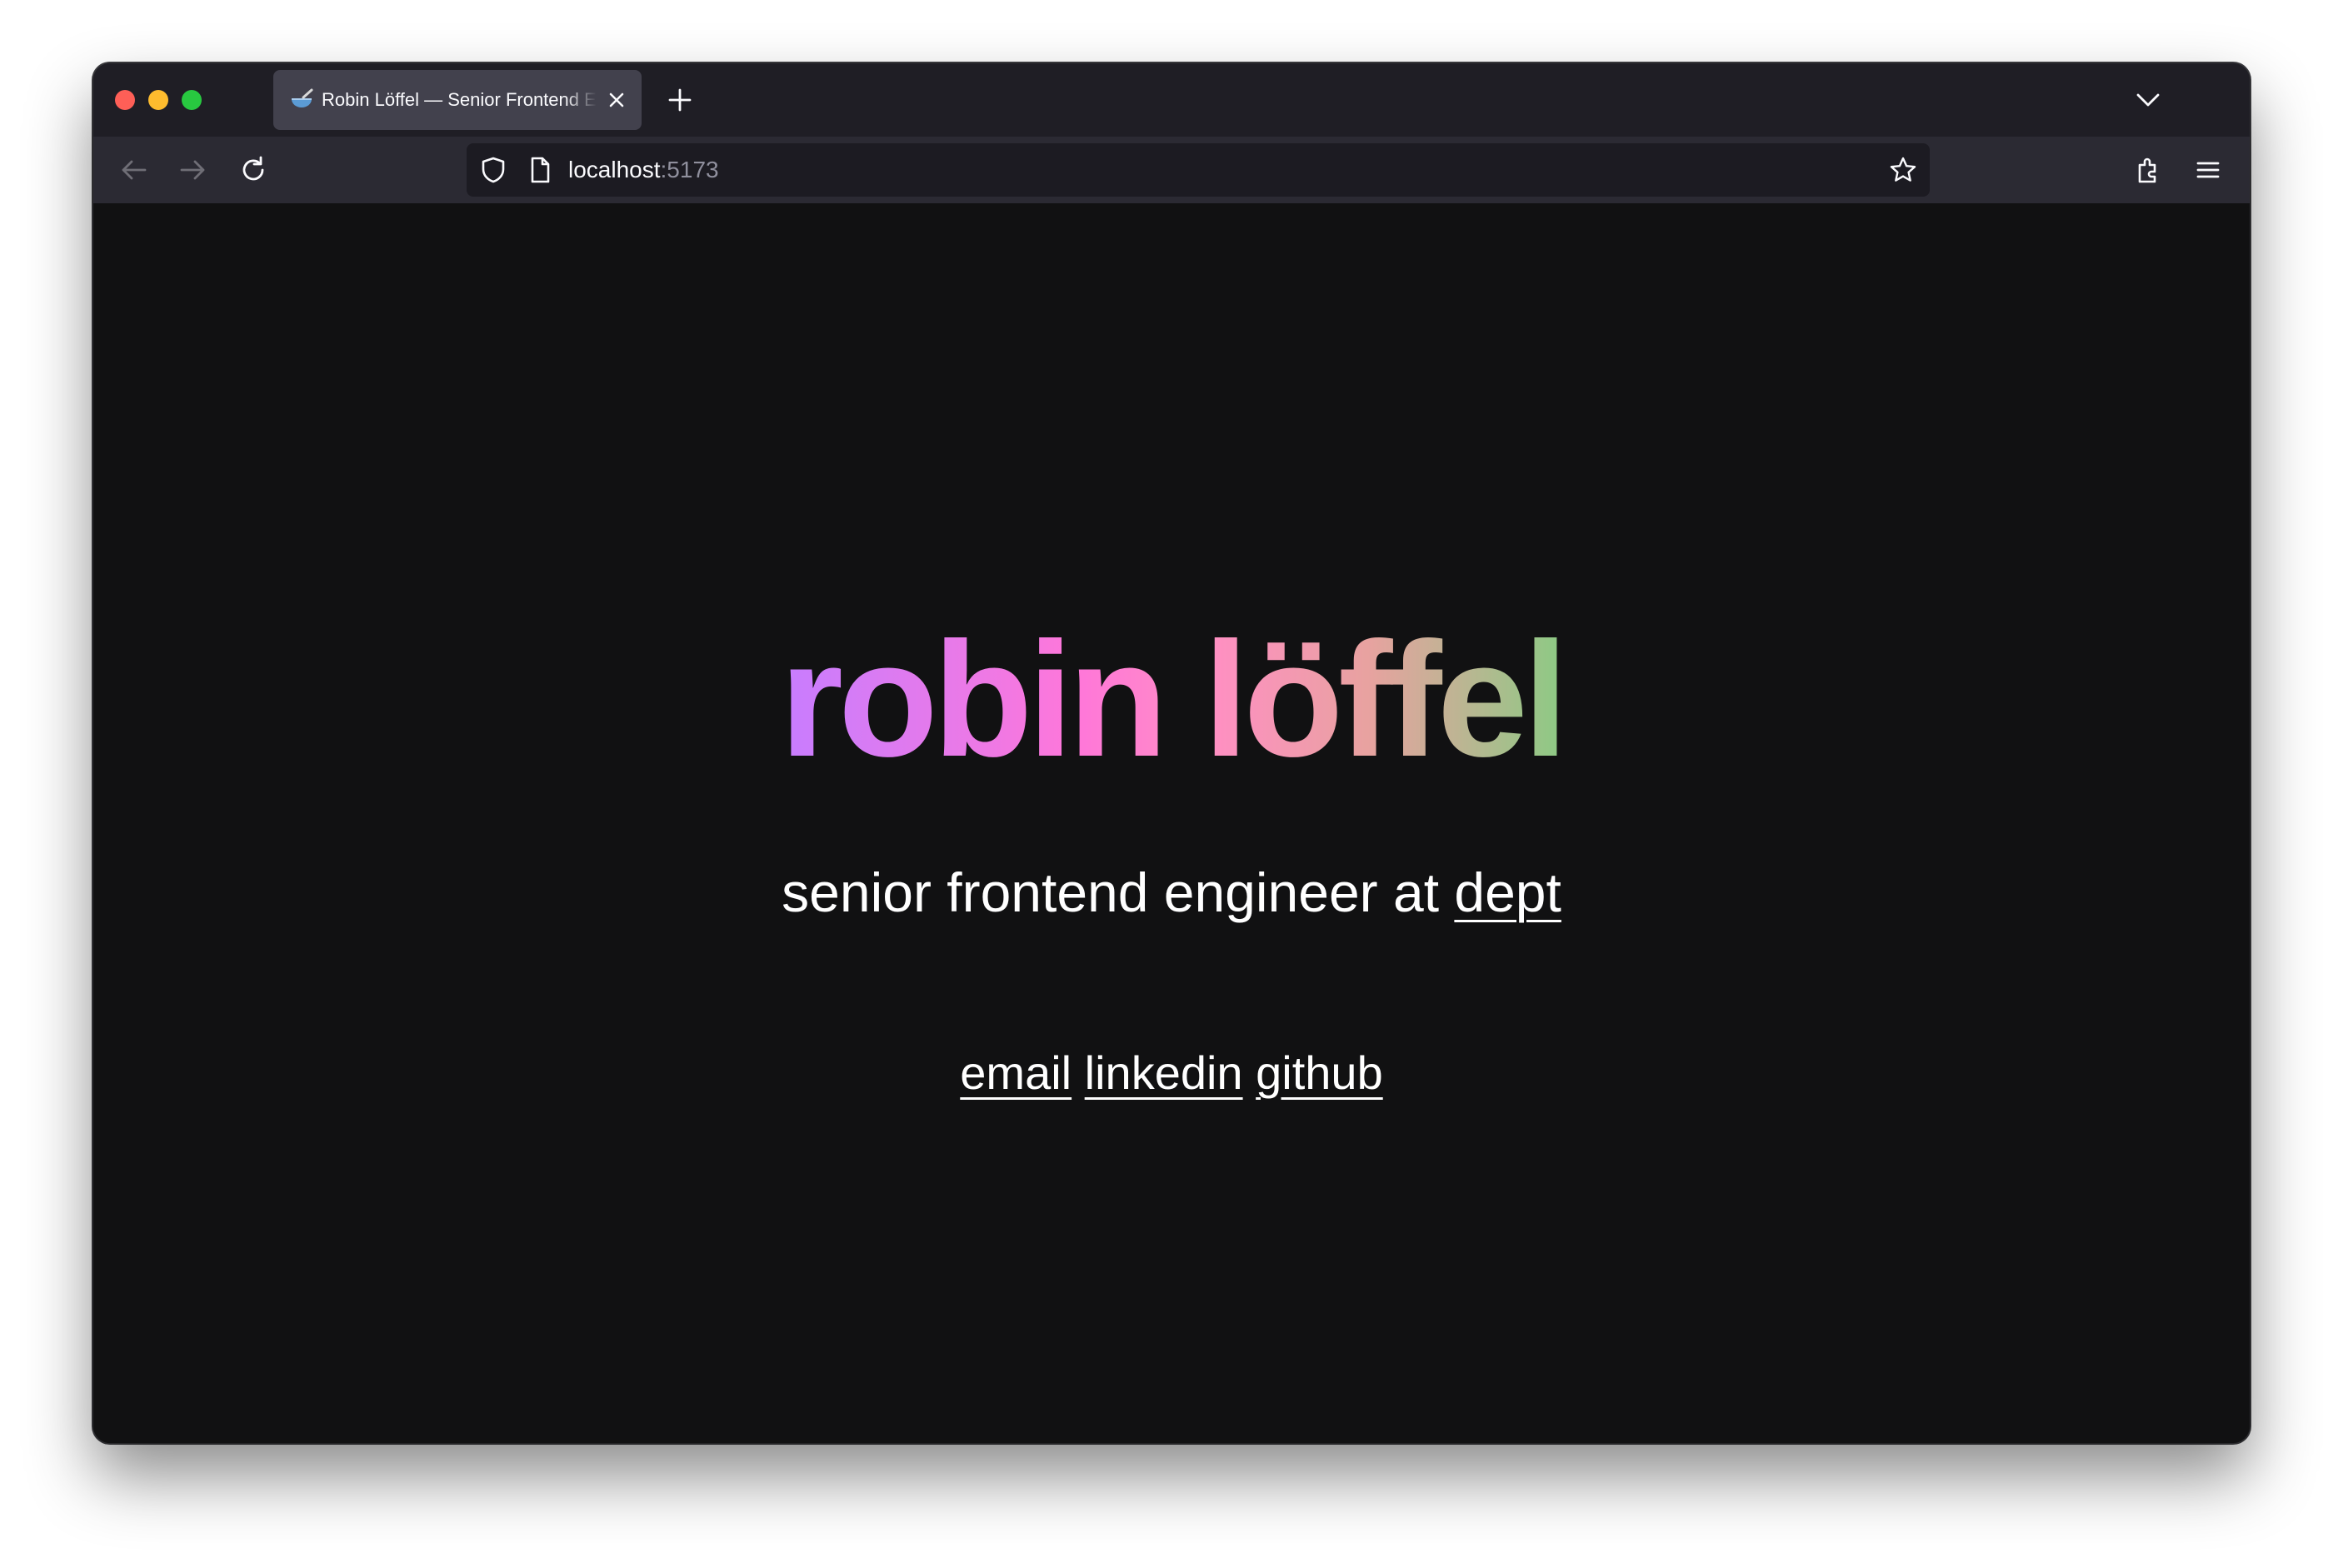 The height and width of the screenshot is (1568, 2343). I want to click on close-tab-icon, so click(616, 100).